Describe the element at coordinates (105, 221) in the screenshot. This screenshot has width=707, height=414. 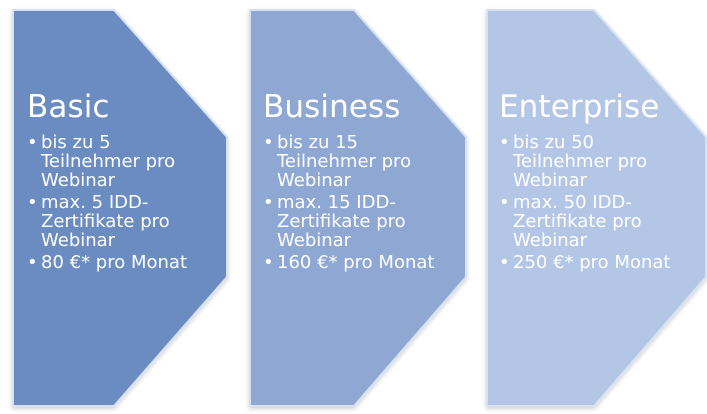
I see `feature-text: max. 5 IDD- Zertifikate pro Webinar` at that location.